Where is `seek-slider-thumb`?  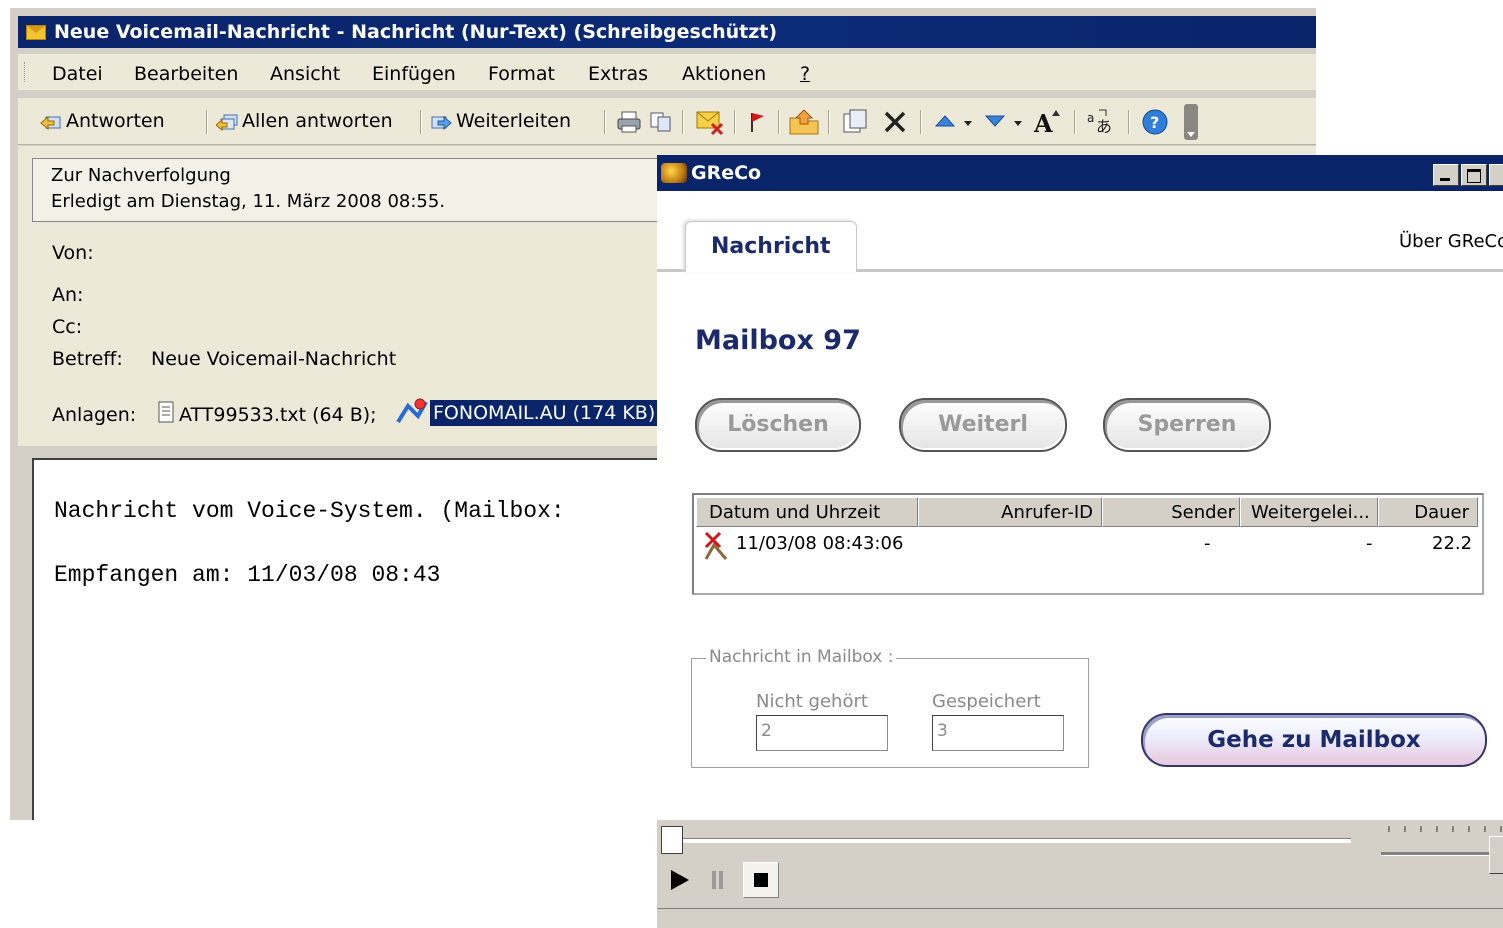 seek-slider-thumb is located at coordinates (672, 840).